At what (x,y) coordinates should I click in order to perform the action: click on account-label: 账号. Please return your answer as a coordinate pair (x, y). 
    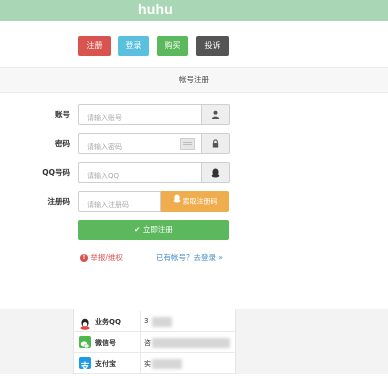
    Looking at the image, I should click on (62, 114).